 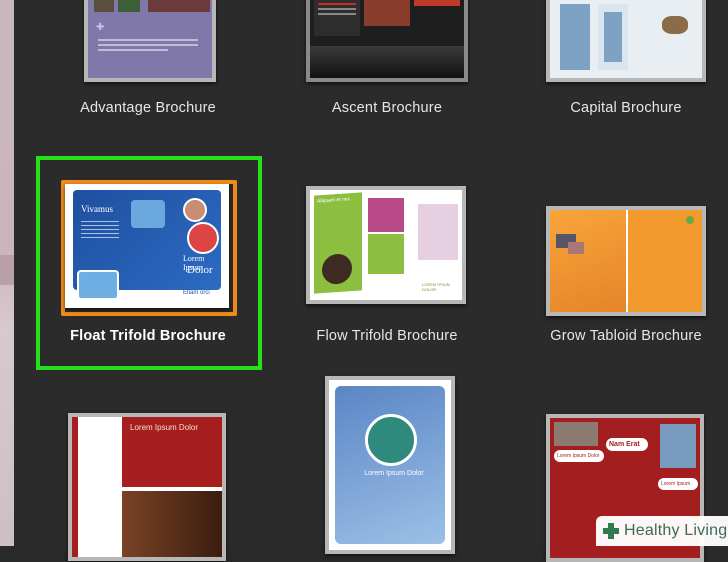 What do you see at coordinates (147, 487) in the screenshot?
I see `lorem-red-thumbnail: Lorem Ipsum Dolor` at bounding box center [147, 487].